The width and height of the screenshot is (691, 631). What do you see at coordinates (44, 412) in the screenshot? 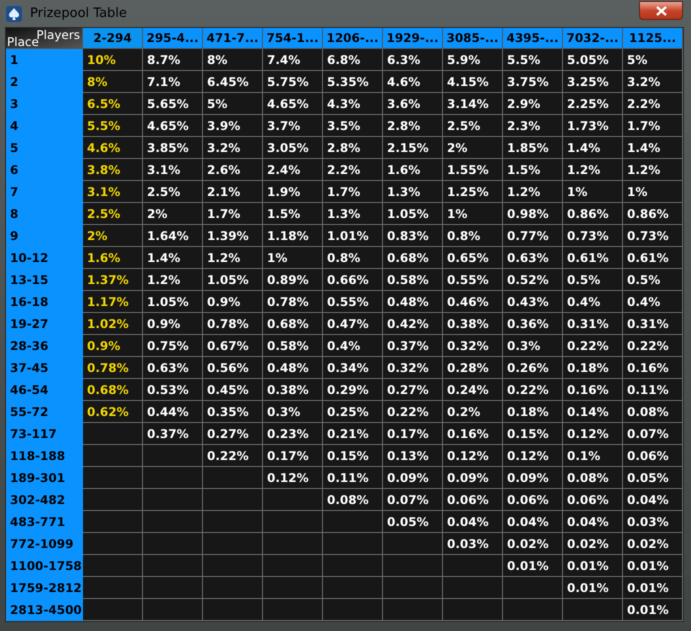
I see `row-header: 55-72` at bounding box center [44, 412].